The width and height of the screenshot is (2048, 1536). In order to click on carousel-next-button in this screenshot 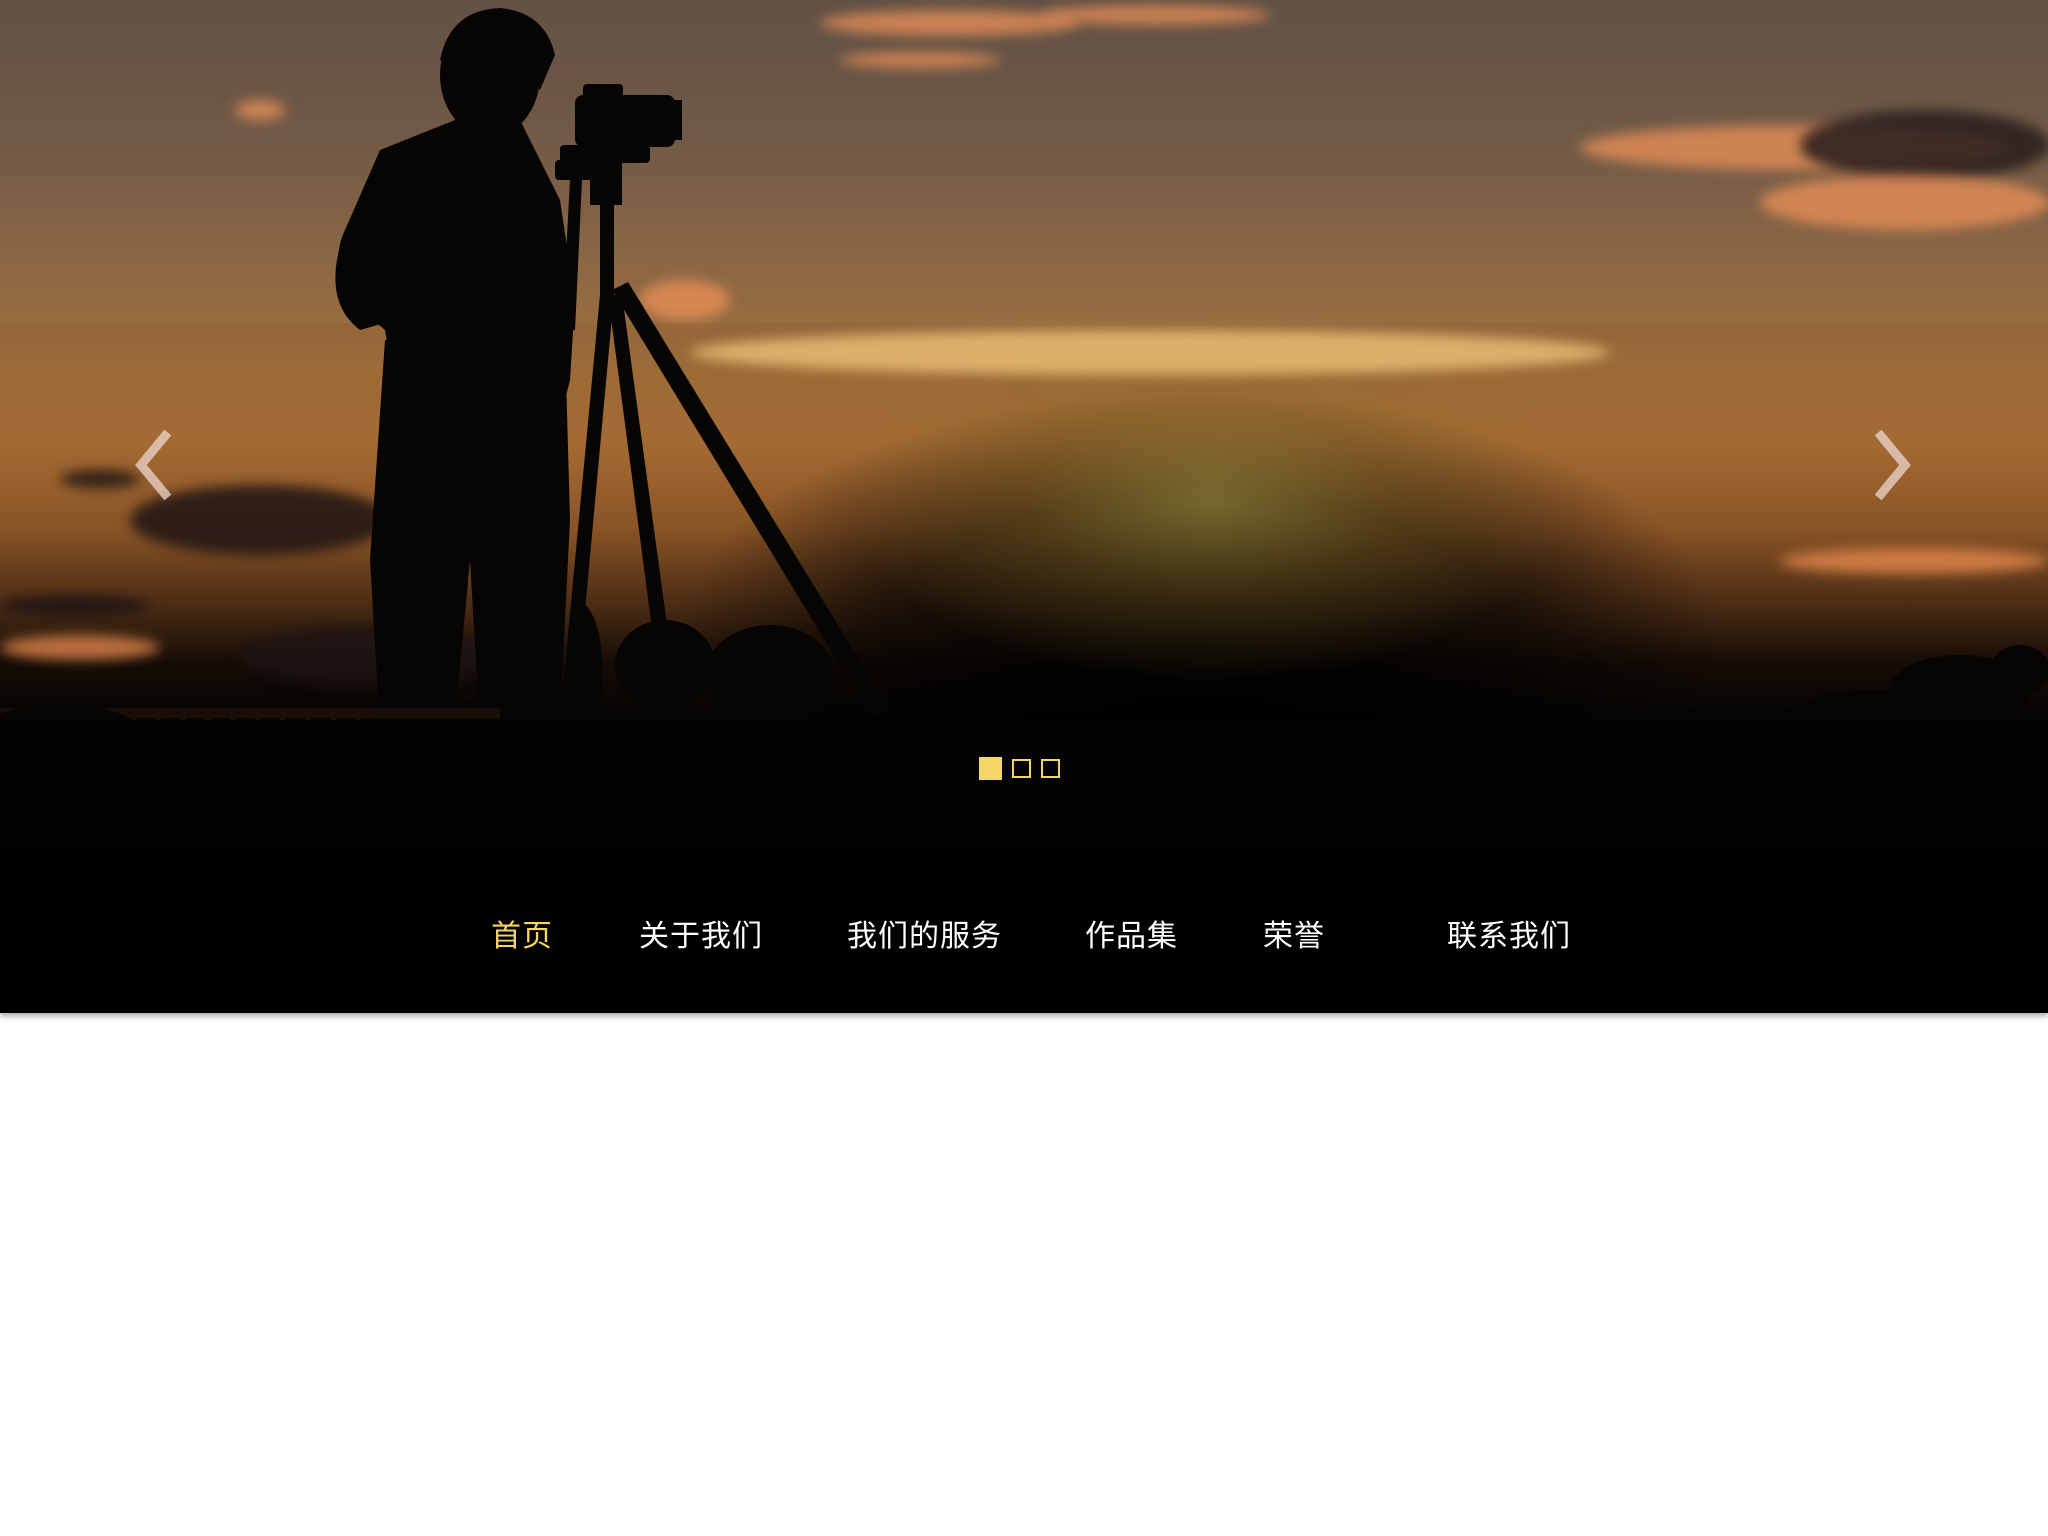, I will do `click(1893, 465)`.